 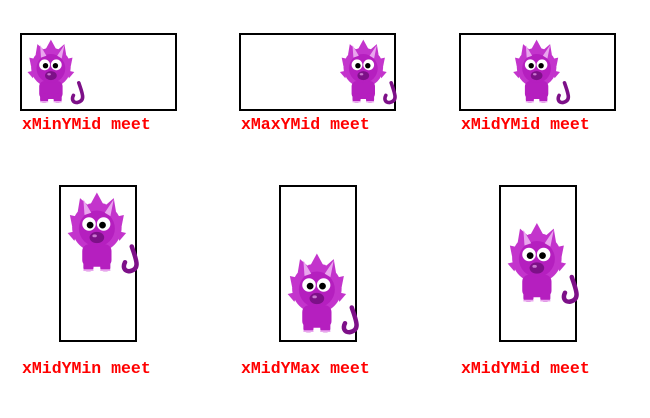 What do you see at coordinates (525, 281) in the screenshot?
I see `panel-xMidYMid-tall: xMidYMid meet` at bounding box center [525, 281].